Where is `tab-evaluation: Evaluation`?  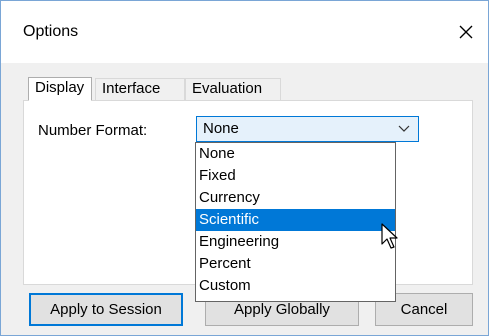
tab-evaluation: Evaluation is located at coordinates (233, 89).